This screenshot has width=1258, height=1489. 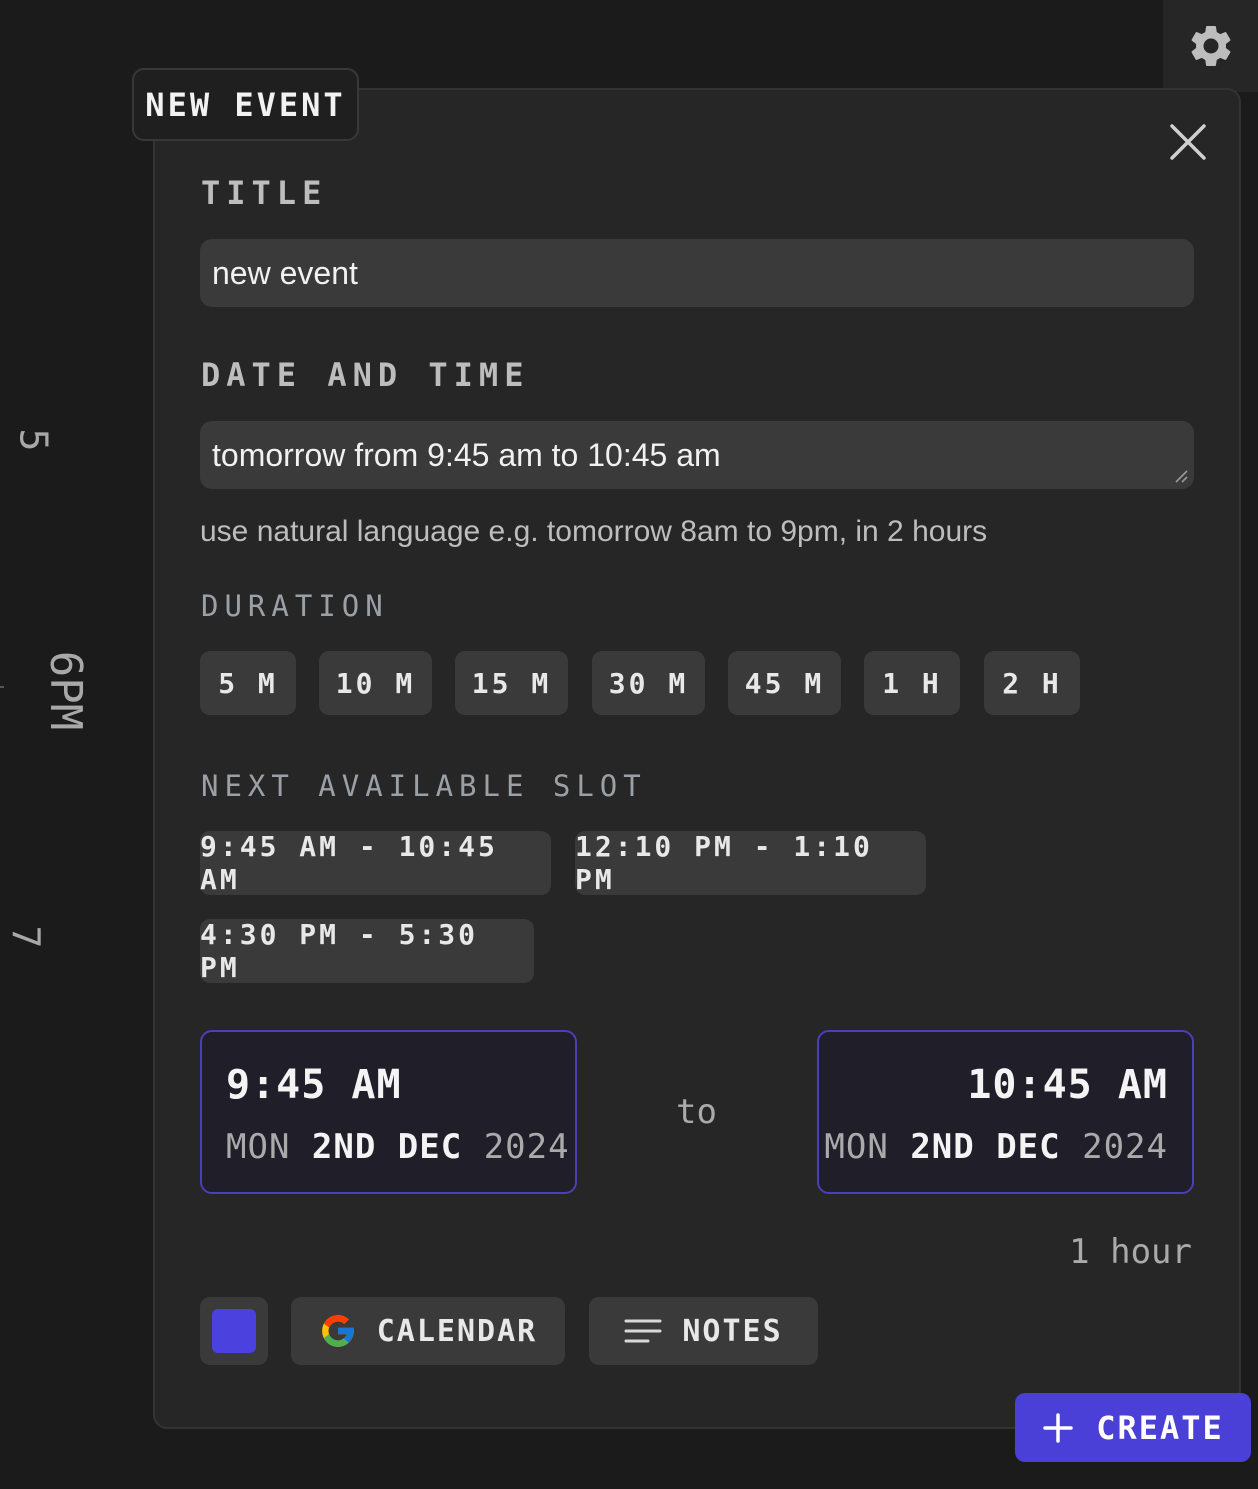 I want to click on create-button: CREATE, so click(x=1133, y=1427).